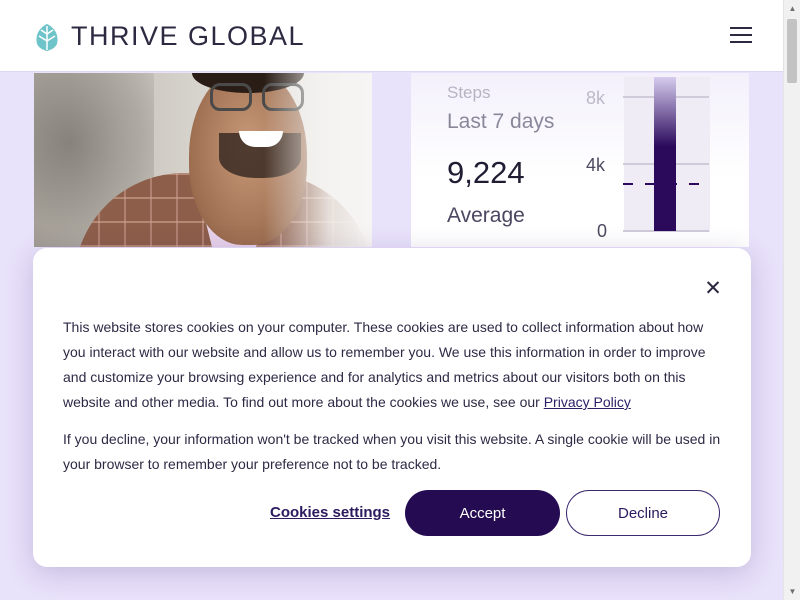 The width and height of the screenshot is (800, 600). What do you see at coordinates (47, 37) in the screenshot?
I see `leaf-logo-icon` at bounding box center [47, 37].